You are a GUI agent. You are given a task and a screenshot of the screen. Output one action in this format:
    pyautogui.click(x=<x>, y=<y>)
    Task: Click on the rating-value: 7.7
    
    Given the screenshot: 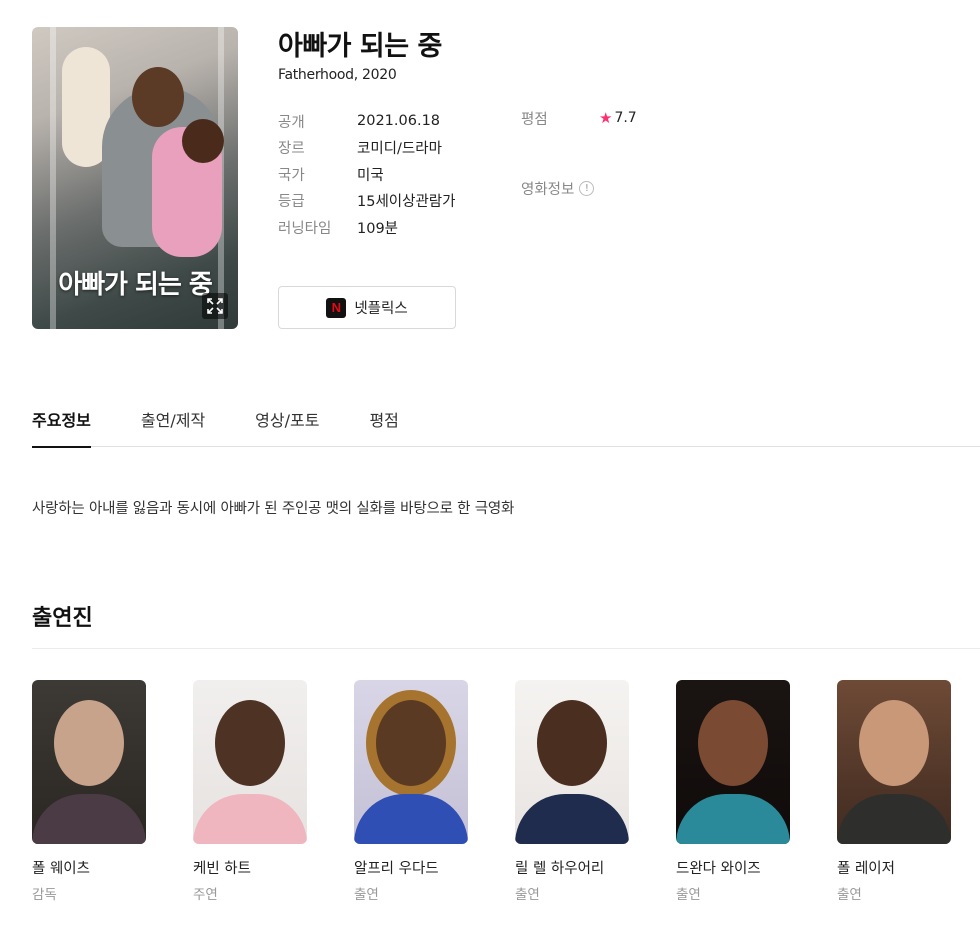 What is the action you would take?
    pyautogui.click(x=625, y=118)
    